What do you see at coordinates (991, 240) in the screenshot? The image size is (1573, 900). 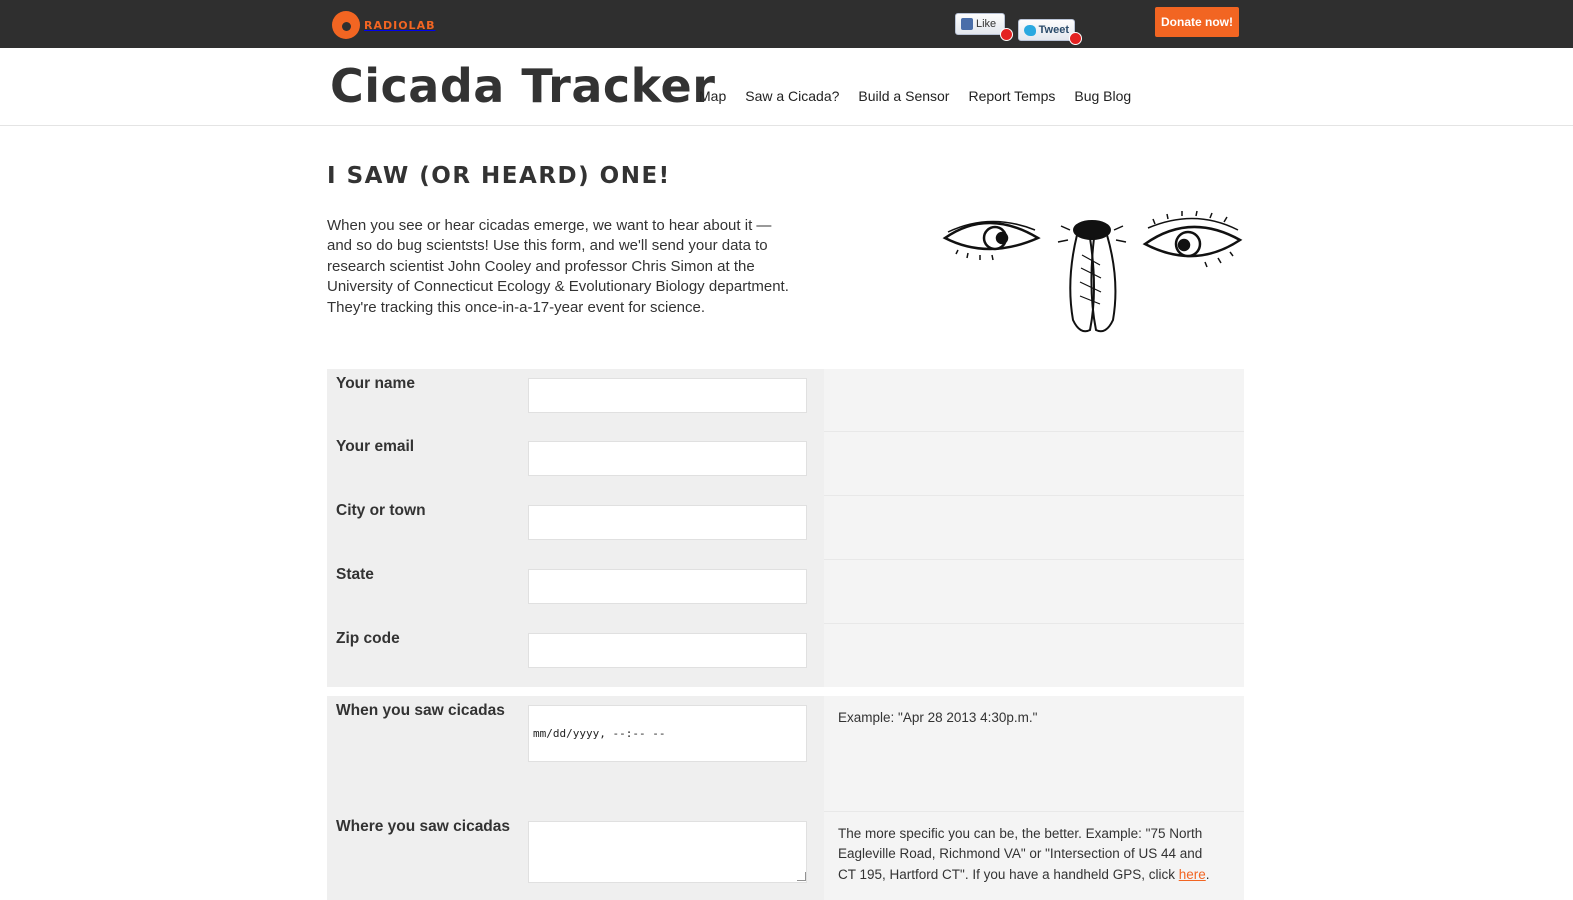 I see `left-eye-icon` at bounding box center [991, 240].